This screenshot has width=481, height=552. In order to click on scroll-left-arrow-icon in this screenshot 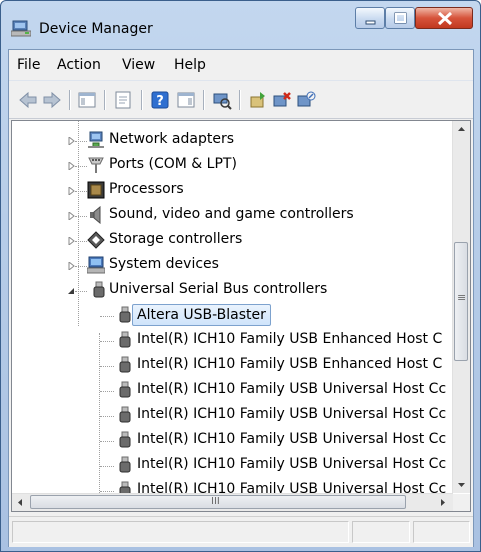, I will do `click(20, 502)`.